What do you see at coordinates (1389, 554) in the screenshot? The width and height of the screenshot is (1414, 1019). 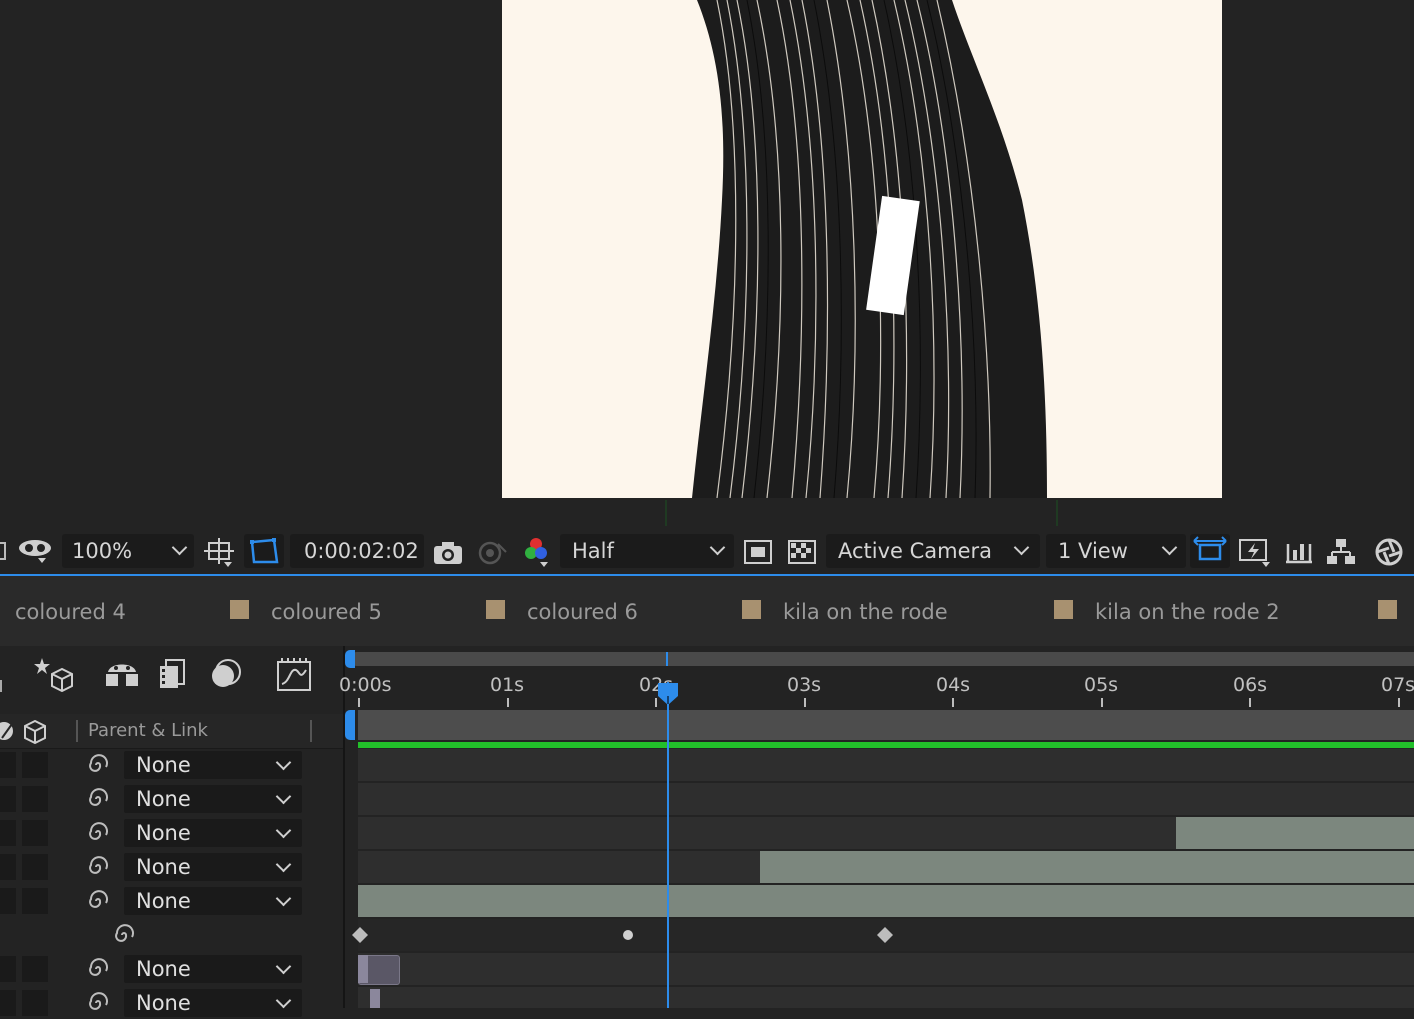 I see `reset-exposure-icon` at bounding box center [1389, 554].